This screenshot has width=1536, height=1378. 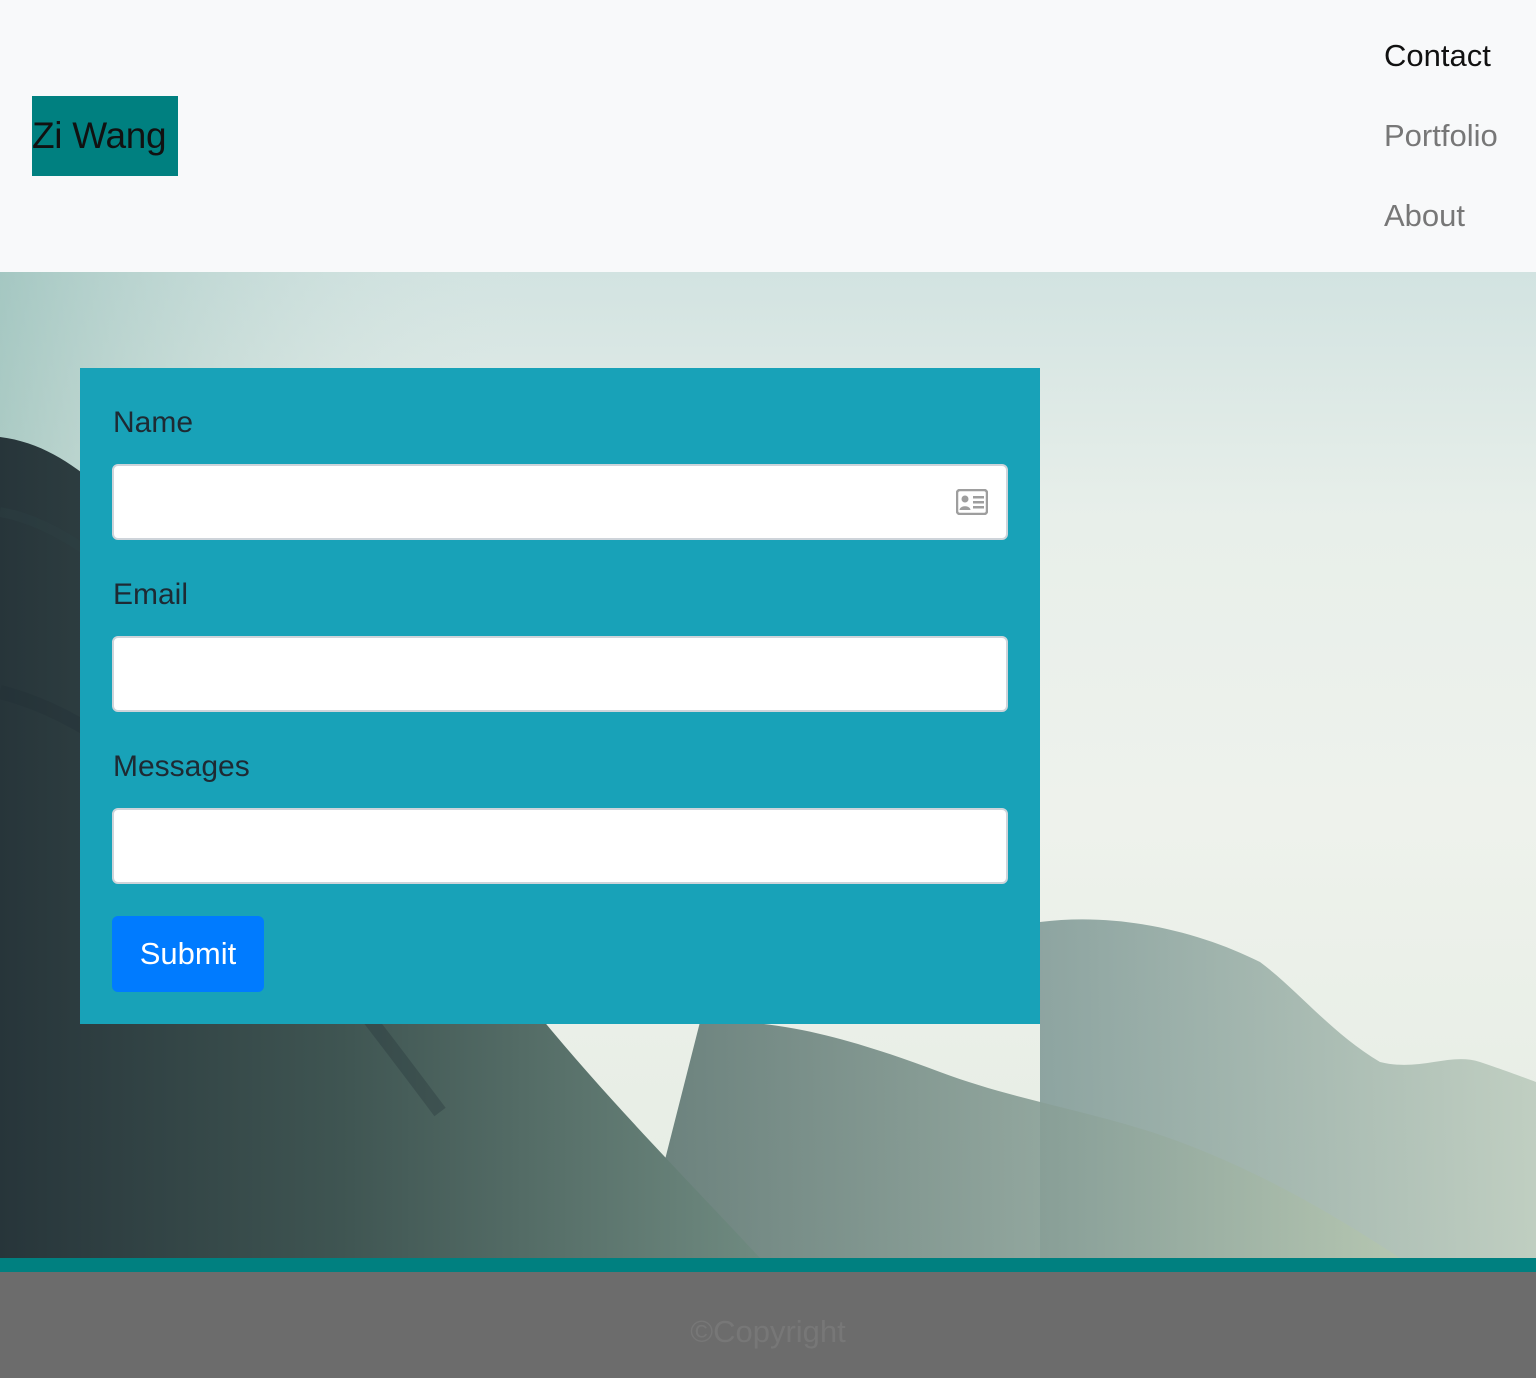 I want to click on messages-input, so click(x=560, y=846).